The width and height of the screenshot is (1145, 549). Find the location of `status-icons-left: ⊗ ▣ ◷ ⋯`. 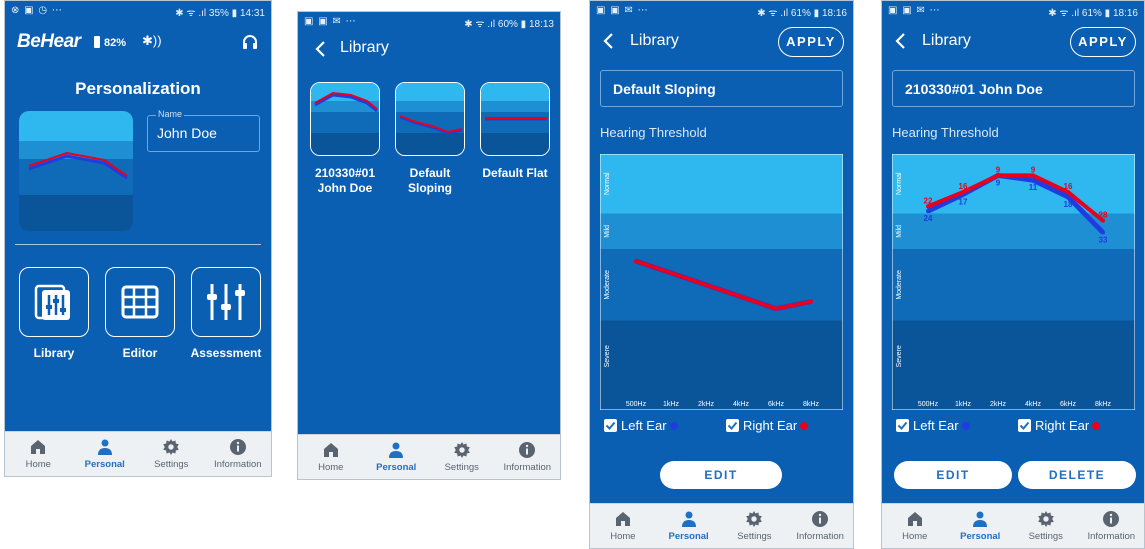

status-icons-left: ⊗ ▣ ◷ ⋯ is located at coordinates (37, 10).